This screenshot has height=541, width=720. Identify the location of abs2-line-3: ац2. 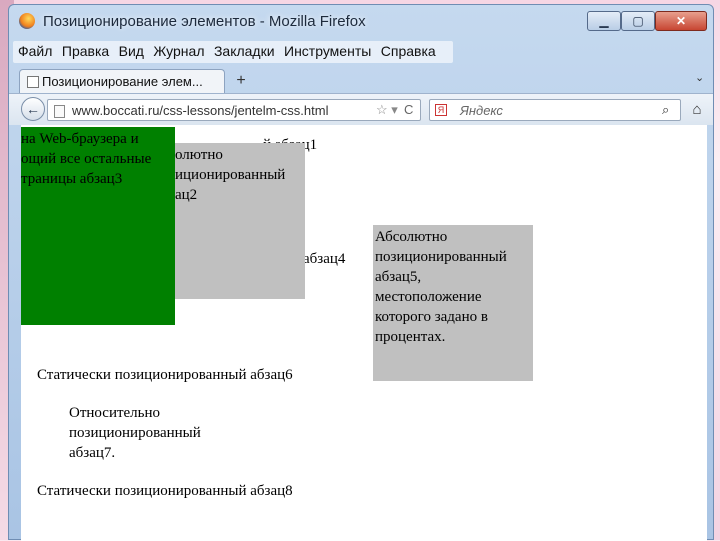
(186, 195).